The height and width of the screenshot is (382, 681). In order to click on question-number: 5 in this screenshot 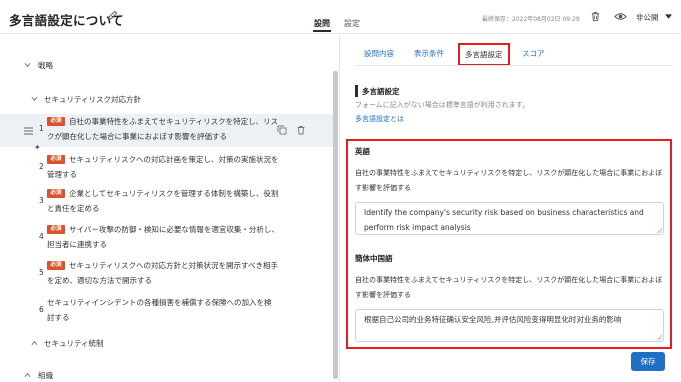, I will do `click(41, 272)`.